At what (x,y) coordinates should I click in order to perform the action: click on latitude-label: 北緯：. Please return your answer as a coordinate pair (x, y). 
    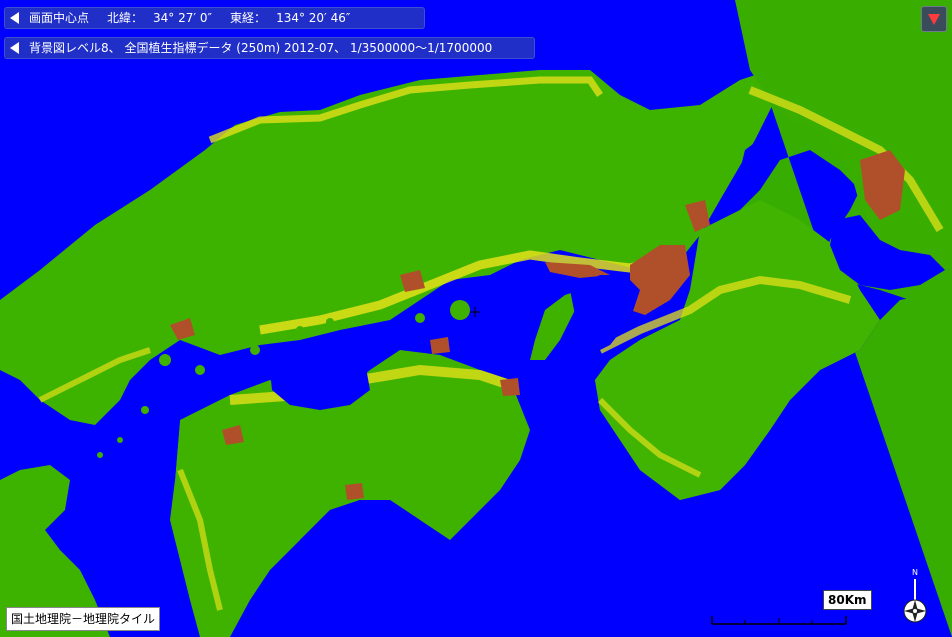
    Looking at the image, I should click on (125, 18).